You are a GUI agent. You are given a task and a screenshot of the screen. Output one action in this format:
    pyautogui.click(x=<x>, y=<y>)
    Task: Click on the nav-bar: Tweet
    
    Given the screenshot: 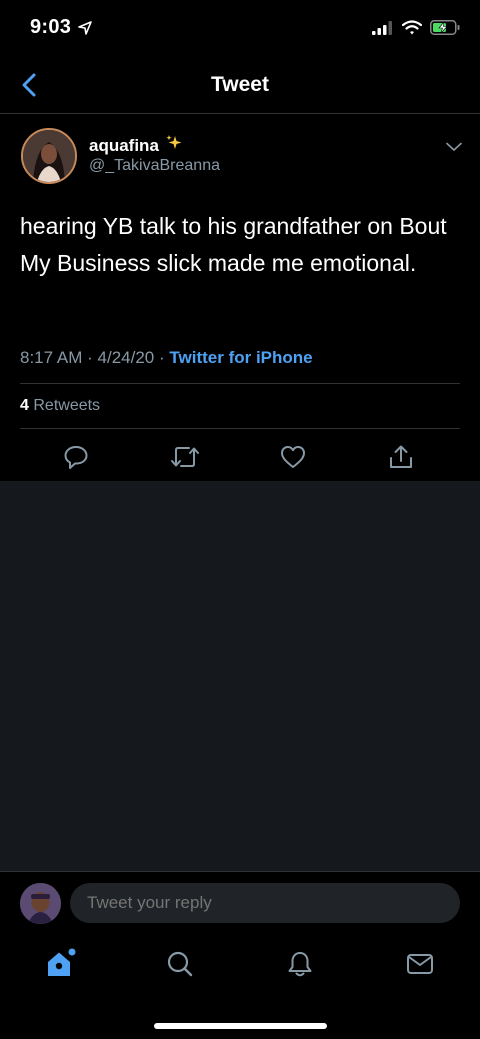 What is the action you would take?
    pyautogui.click(x=240, y=86)
    